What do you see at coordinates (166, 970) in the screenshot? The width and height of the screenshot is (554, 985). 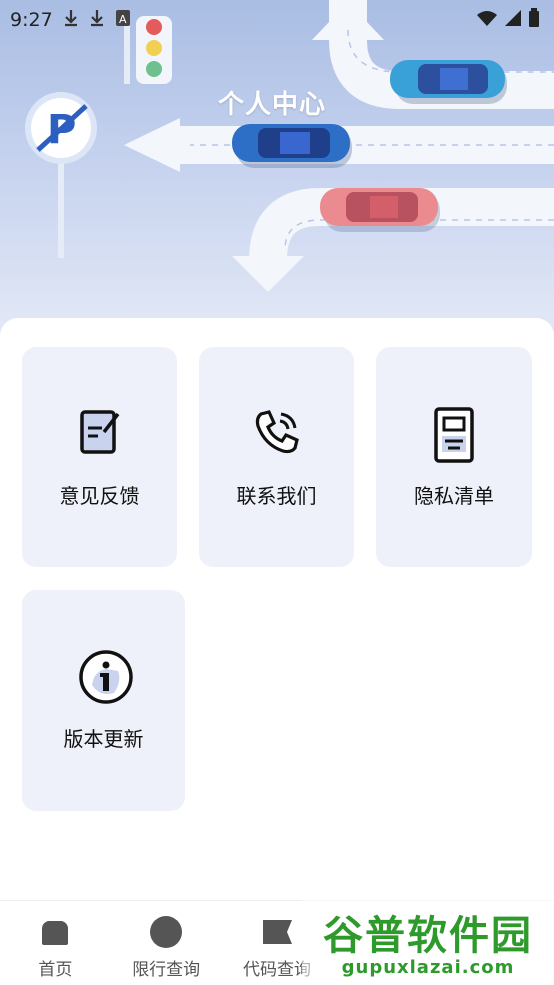 I see `tab-restriction-query-label: 限行查询` at bounding box center [166, 970].